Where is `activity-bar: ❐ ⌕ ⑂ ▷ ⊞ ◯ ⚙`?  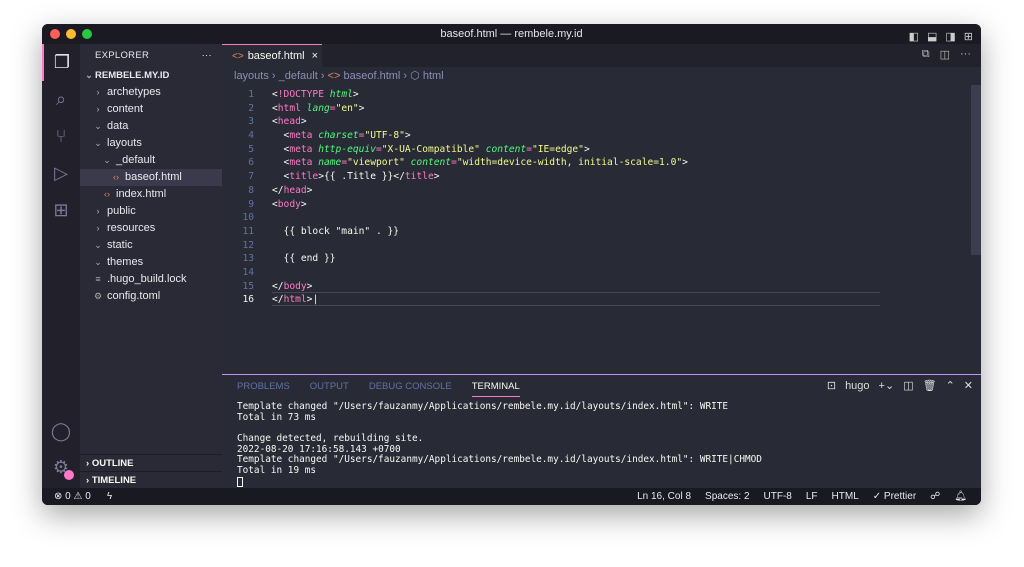
activity-bar: ❐ ⌕ ⑂ ▷ ⊞ ◯ ⚙ is located at coordinates (61, 266).